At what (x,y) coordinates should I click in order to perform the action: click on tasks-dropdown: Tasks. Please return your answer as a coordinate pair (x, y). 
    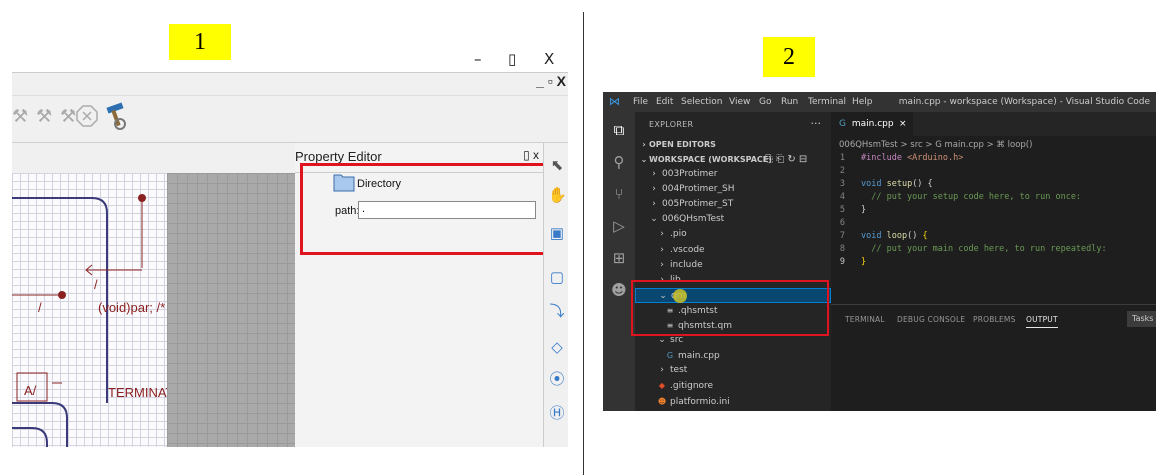
    Looking at the image, I should click on (1141, 319).